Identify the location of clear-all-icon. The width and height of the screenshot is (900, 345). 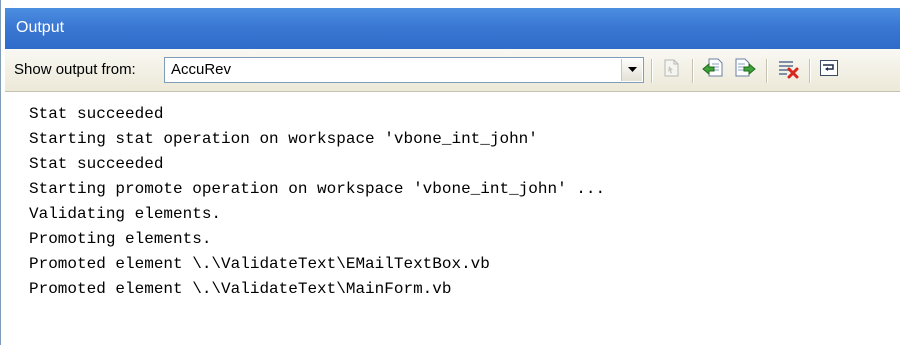
(788, 70).